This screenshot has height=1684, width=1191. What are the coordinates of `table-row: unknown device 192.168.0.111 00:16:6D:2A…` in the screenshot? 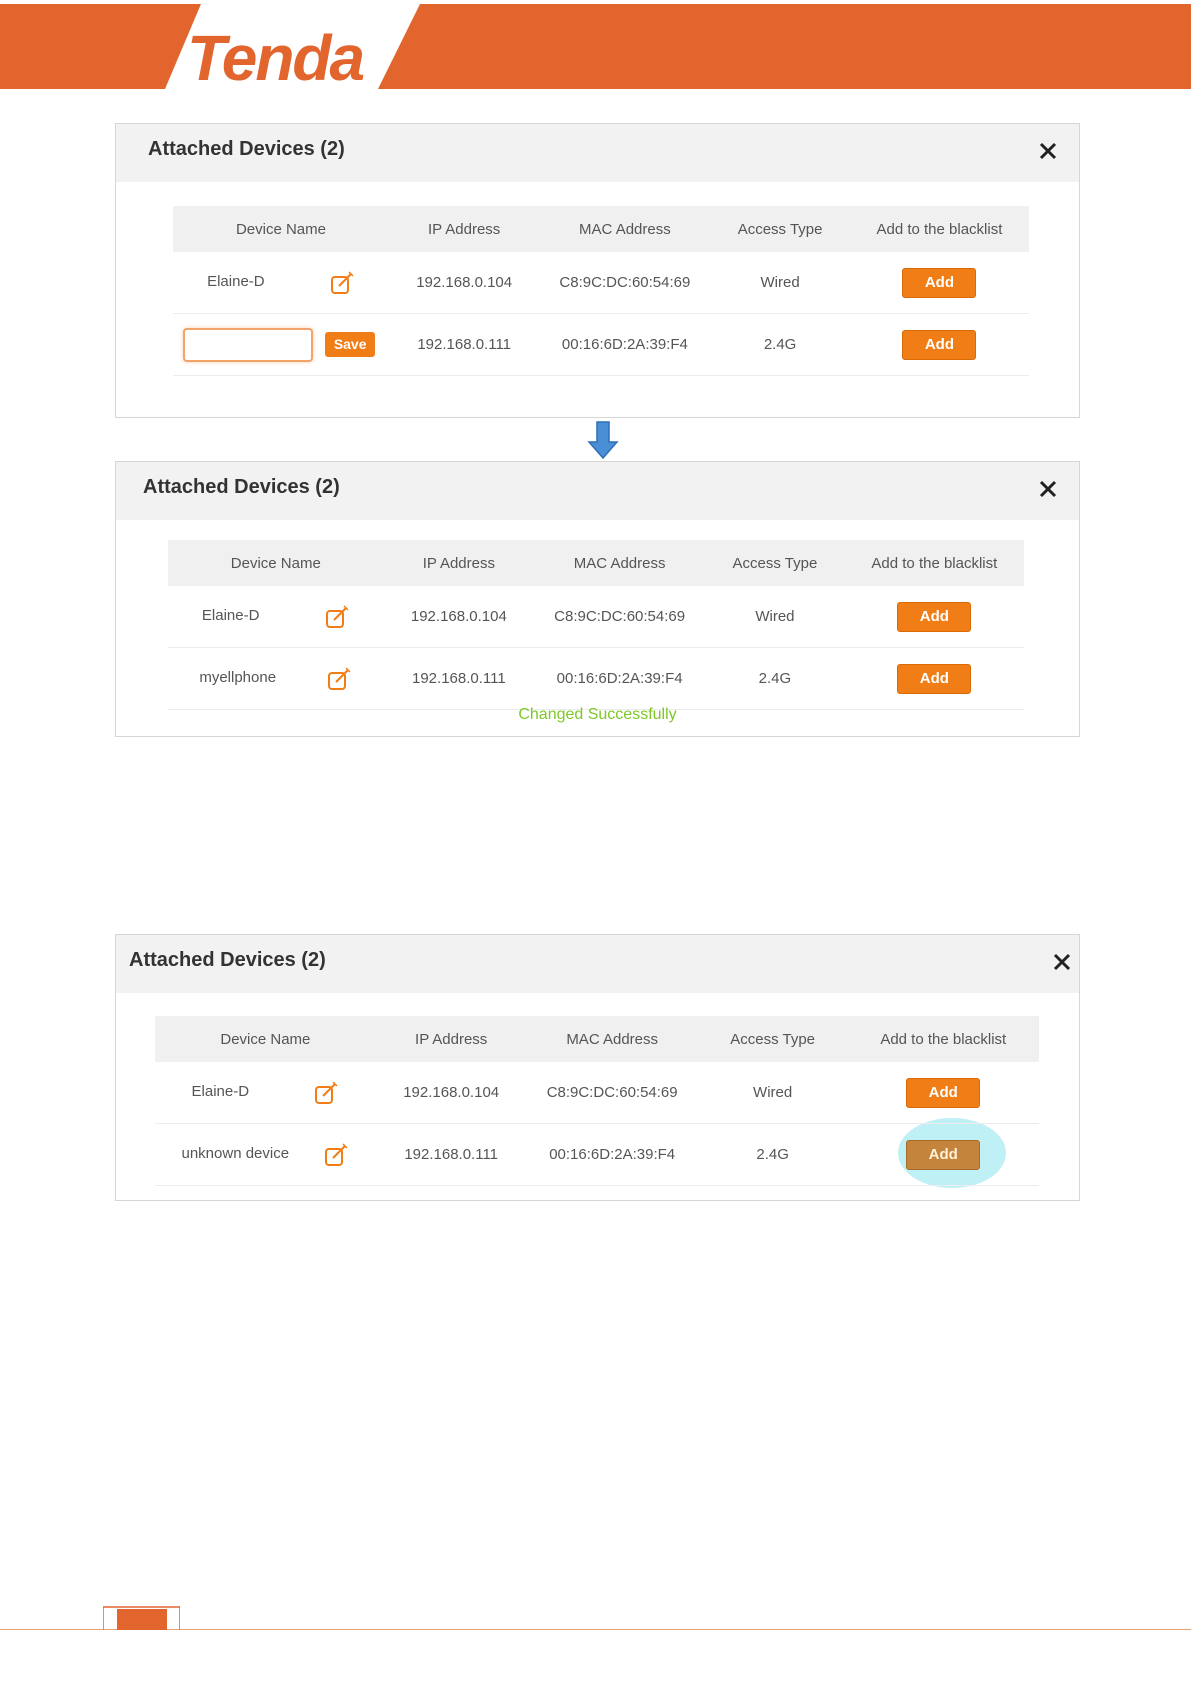 It's located at (597, 1154).